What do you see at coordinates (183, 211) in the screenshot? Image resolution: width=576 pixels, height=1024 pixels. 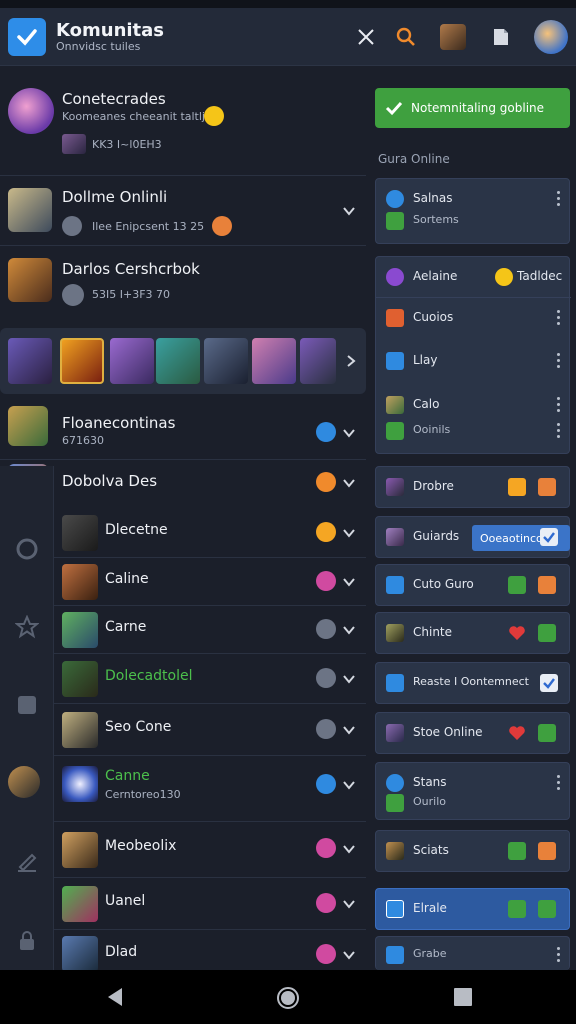 I see `friend-row: Dollme Onlinli Ilee Enipcsent 13 25` at bounding box center [183, 211].